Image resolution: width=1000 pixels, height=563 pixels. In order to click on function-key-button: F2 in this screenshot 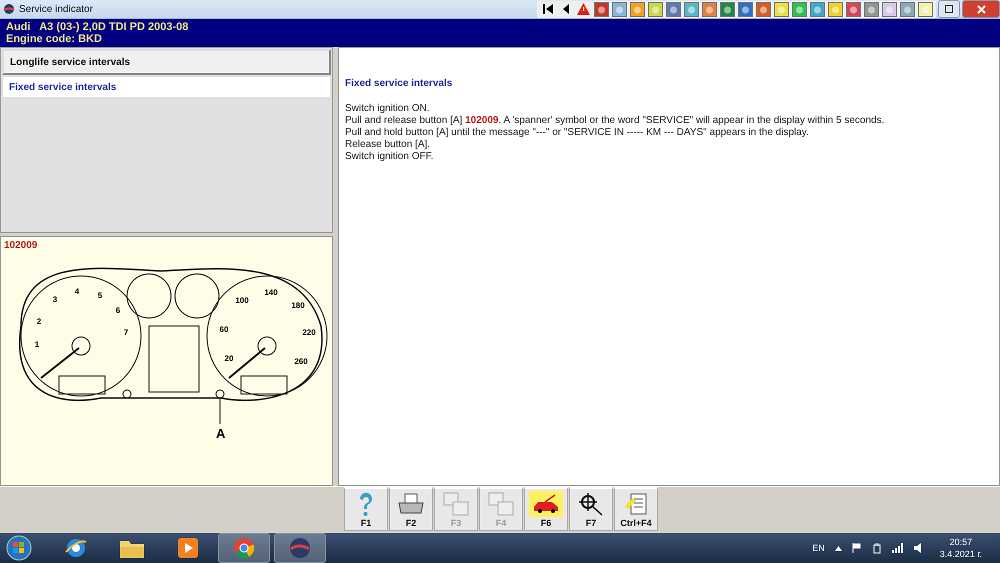, I will do `click(411, 509)`.